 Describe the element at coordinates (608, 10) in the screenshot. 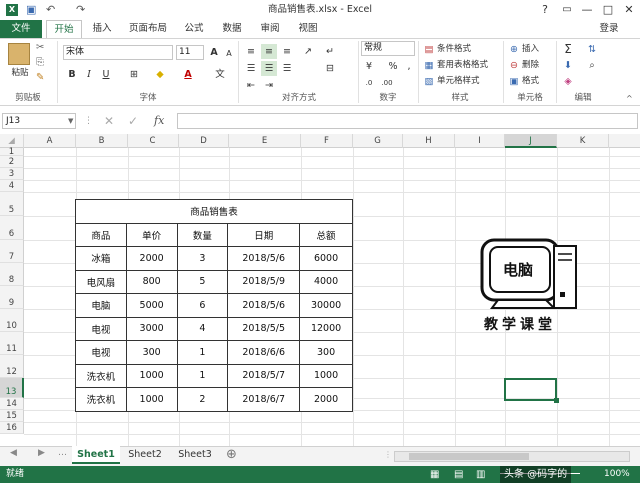

I see `restore-button: □` at that location.